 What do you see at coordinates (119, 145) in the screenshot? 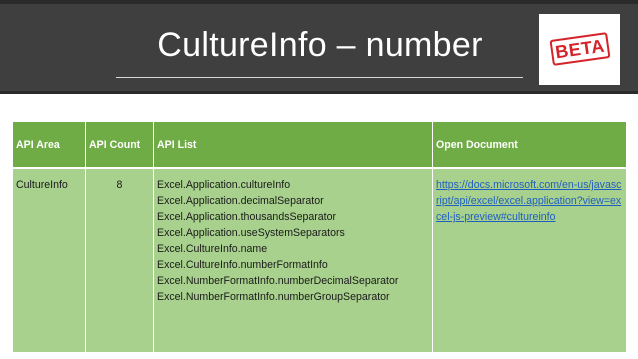
I see `header-api-count: API Count` at bounding box center [119, 145].